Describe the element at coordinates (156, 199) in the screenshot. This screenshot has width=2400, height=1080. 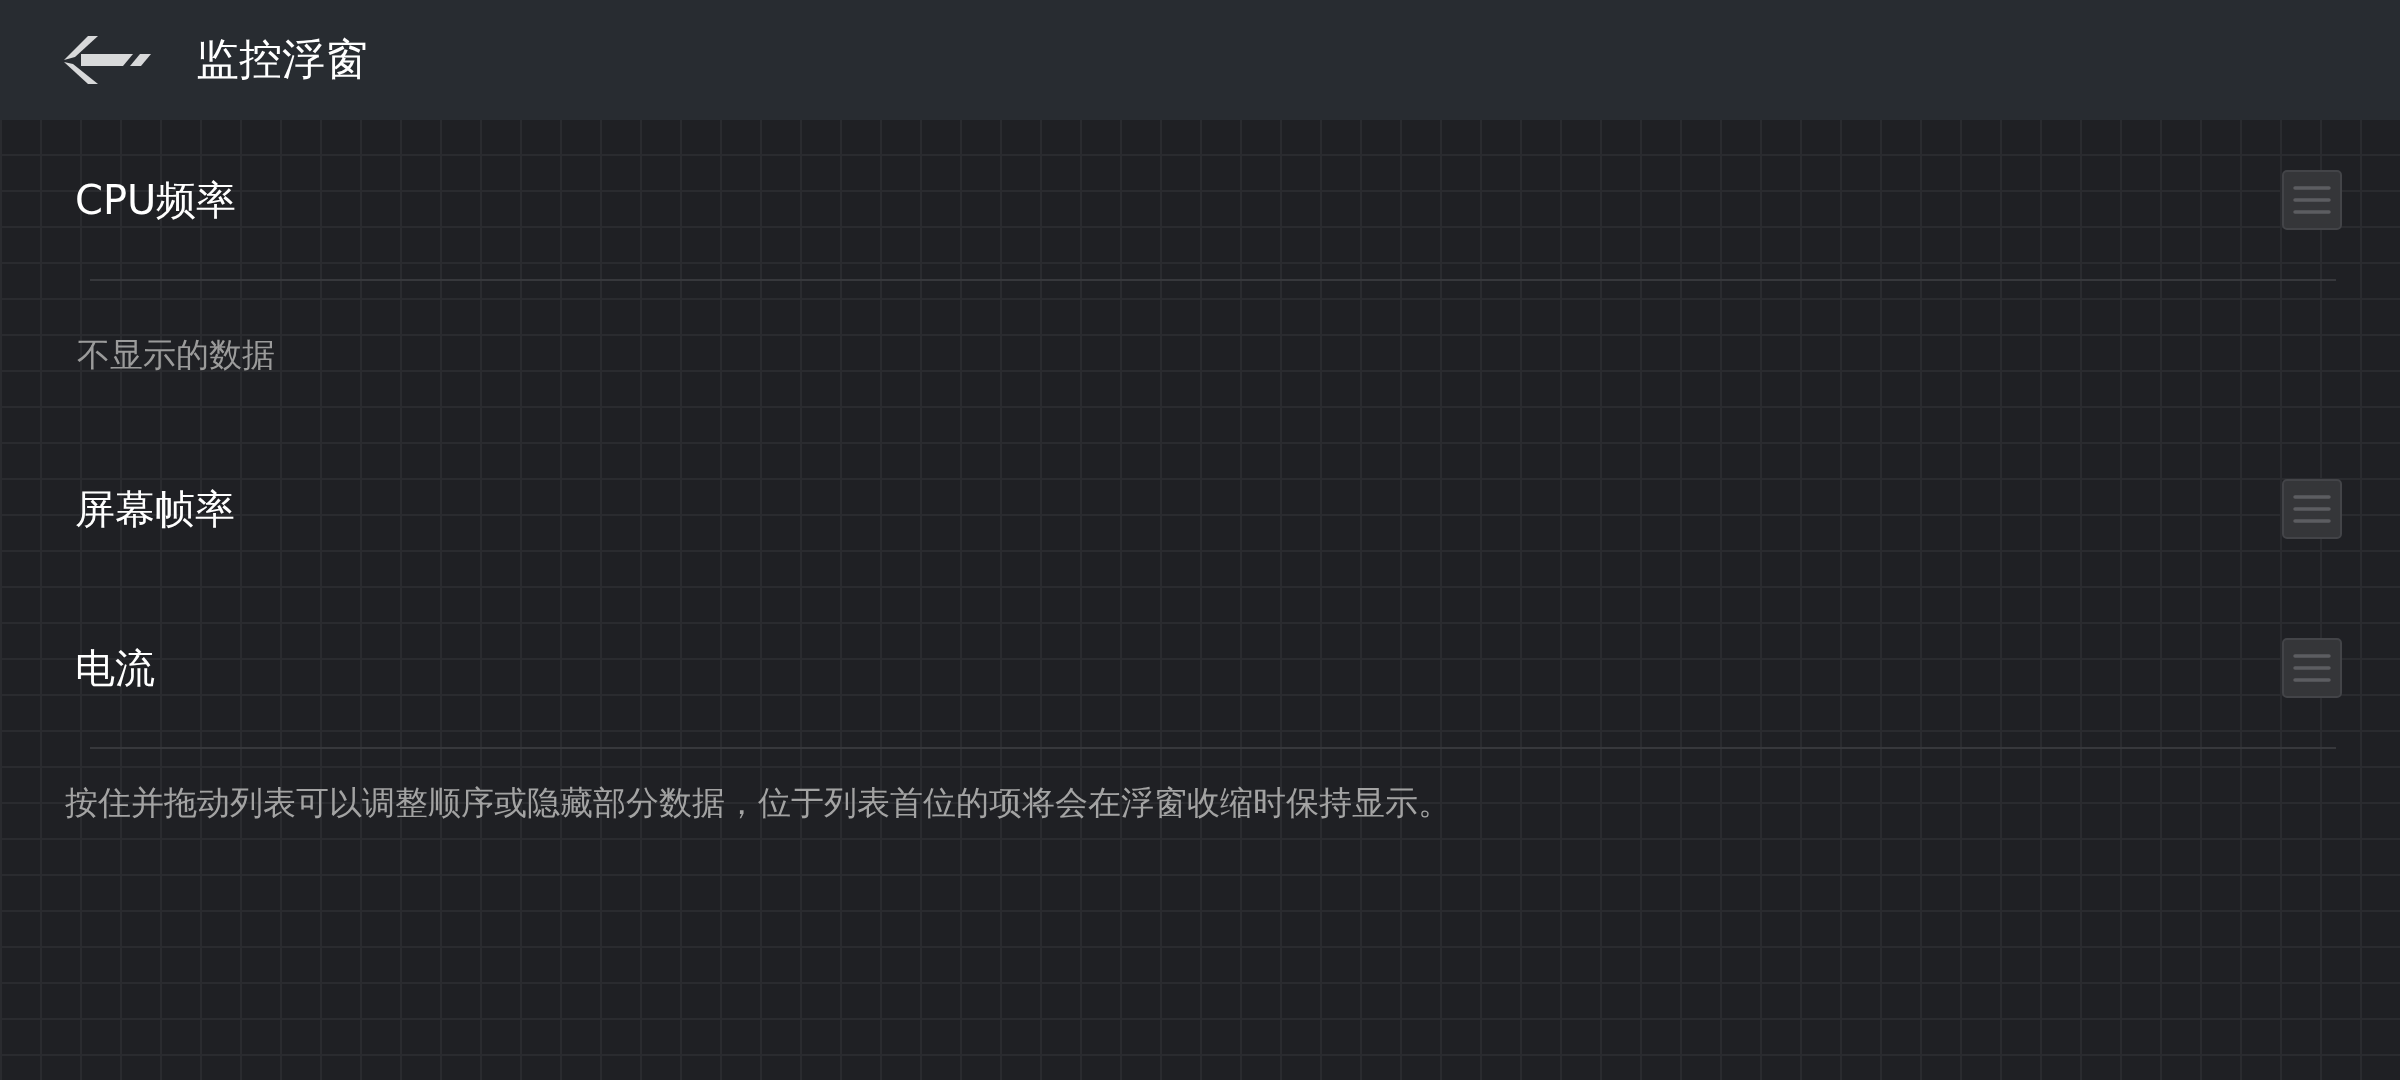
I see `item-label: CPU频率` at that location.